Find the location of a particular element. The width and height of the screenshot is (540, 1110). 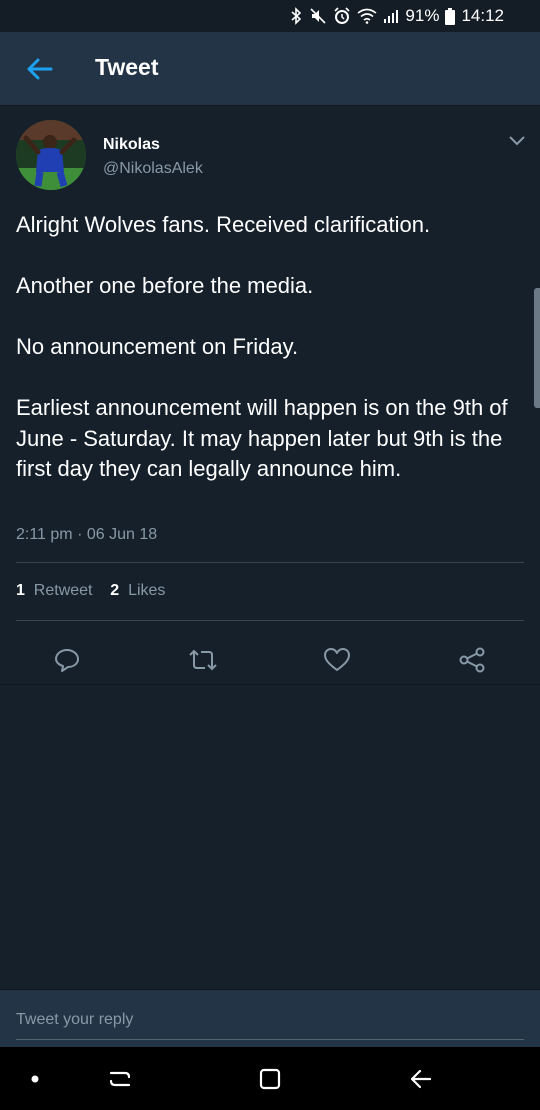

mute-icon is located at coordinates (318, 16).